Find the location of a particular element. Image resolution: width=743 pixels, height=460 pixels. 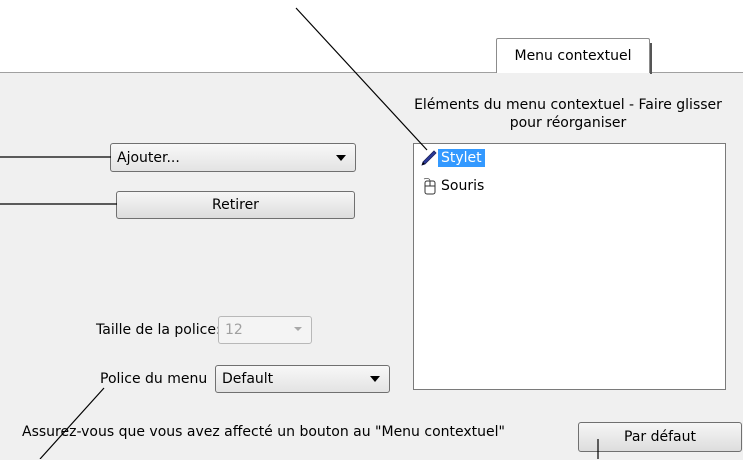

mouse-icon is located at coordinates (429, 186).